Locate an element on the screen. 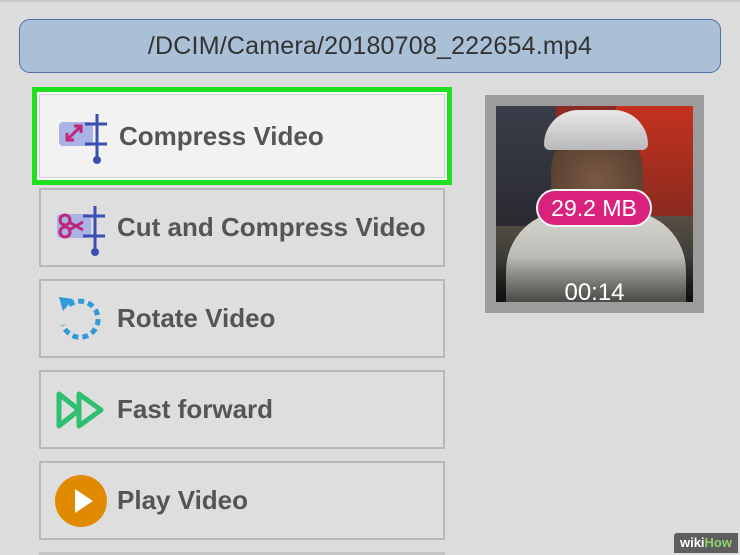 The height and width of the screenshot is (555, 740). fast-forward-icon is located at coordinates (80, 409).